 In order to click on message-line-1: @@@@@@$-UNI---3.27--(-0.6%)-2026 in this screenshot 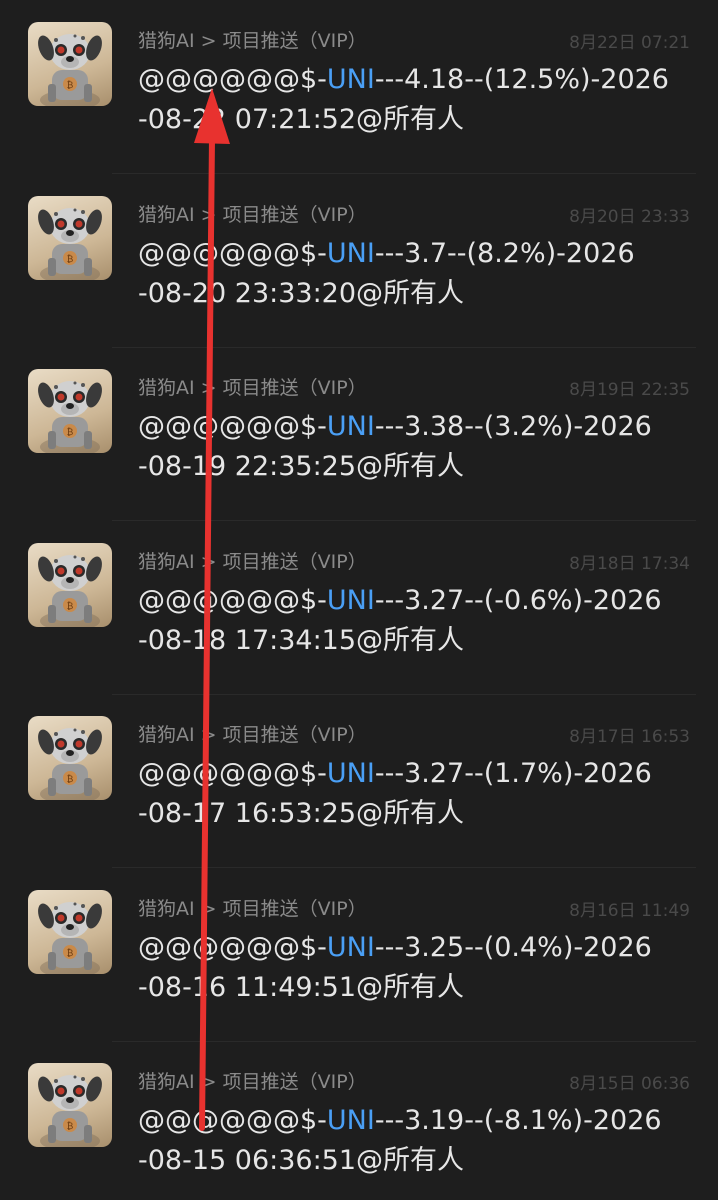, I will do `click(400, 601)`.